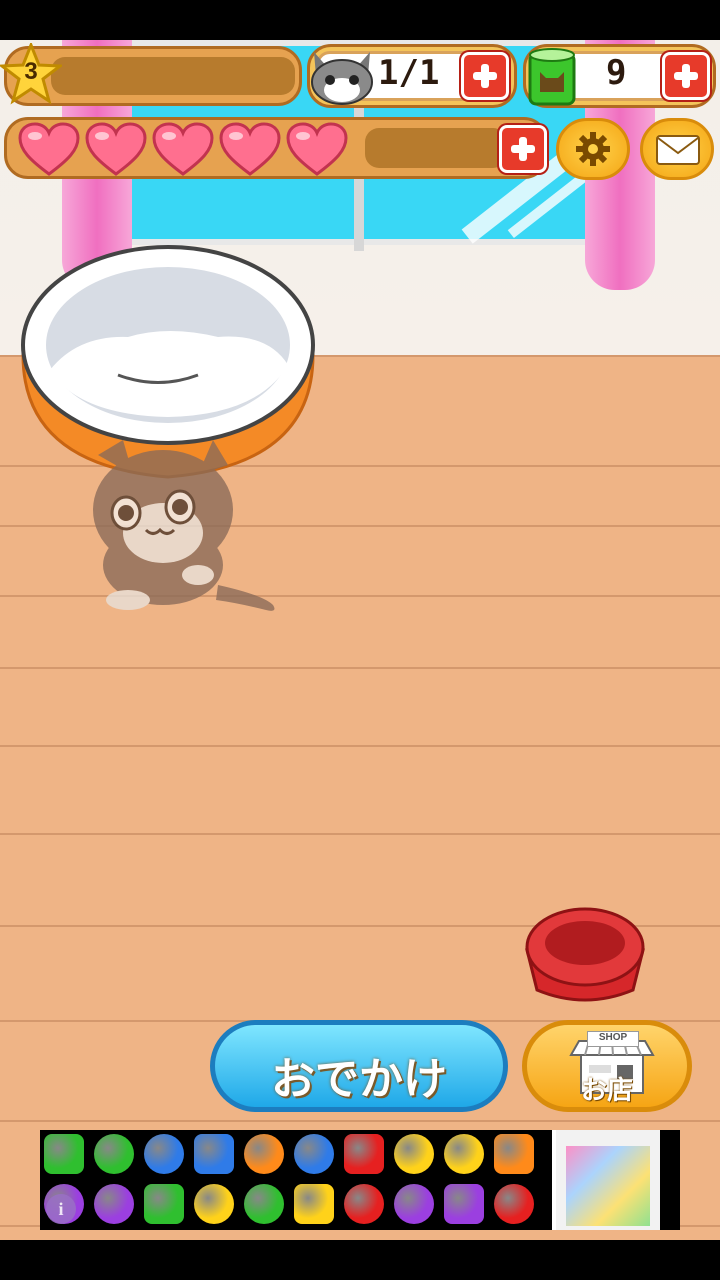  I want to click on food-bowl, so click(585, 955).